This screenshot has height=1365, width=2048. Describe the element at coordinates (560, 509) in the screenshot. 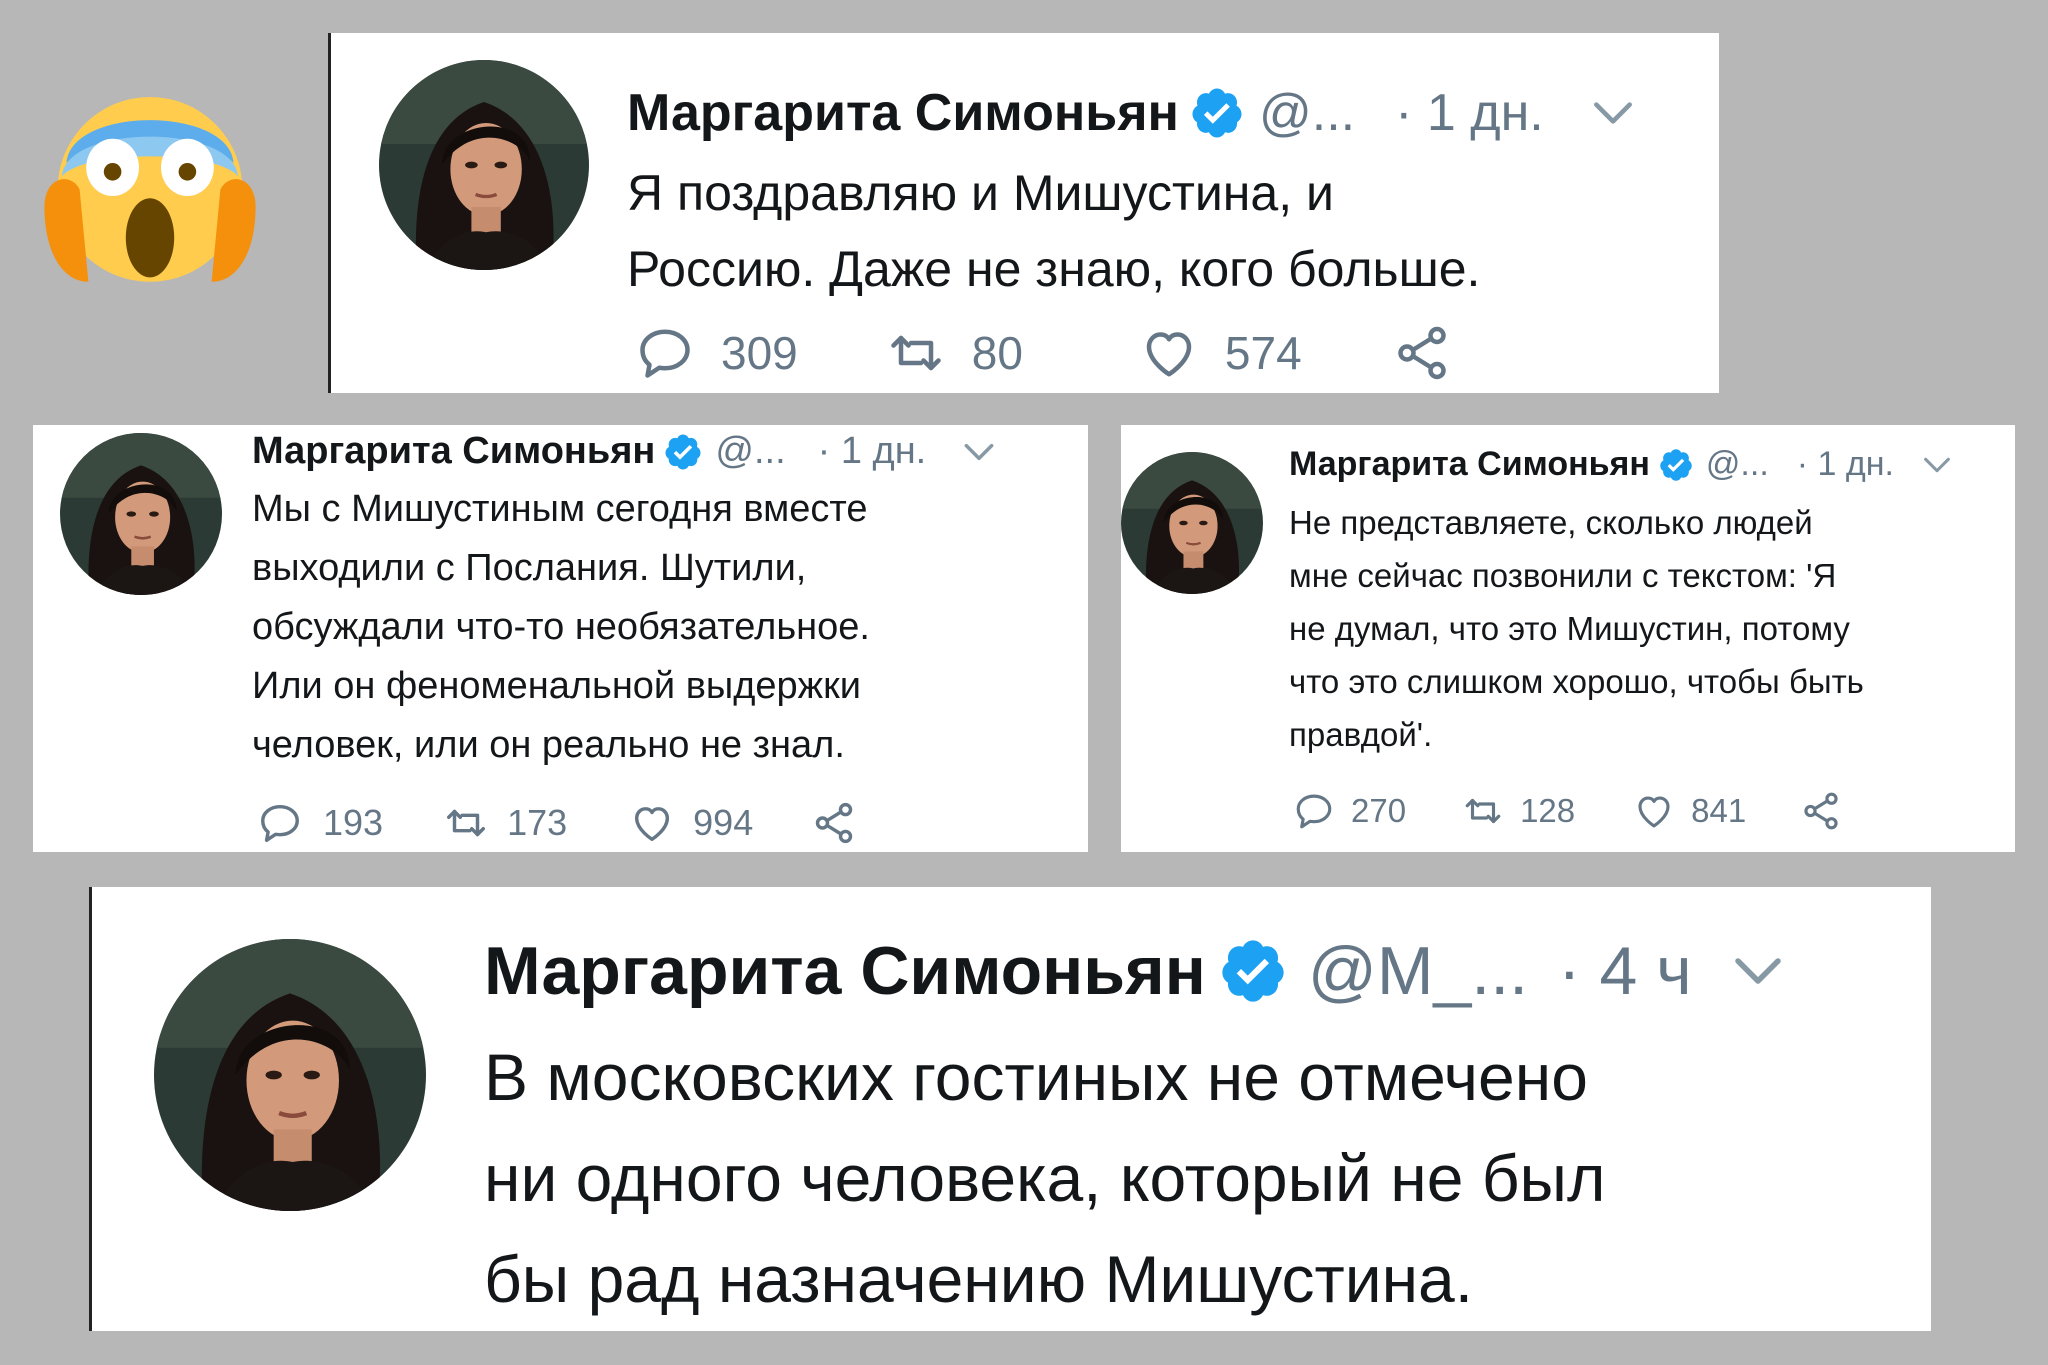

I see `tweet-text-line: Мы с Мишустиным сегодня вместе` at that location.